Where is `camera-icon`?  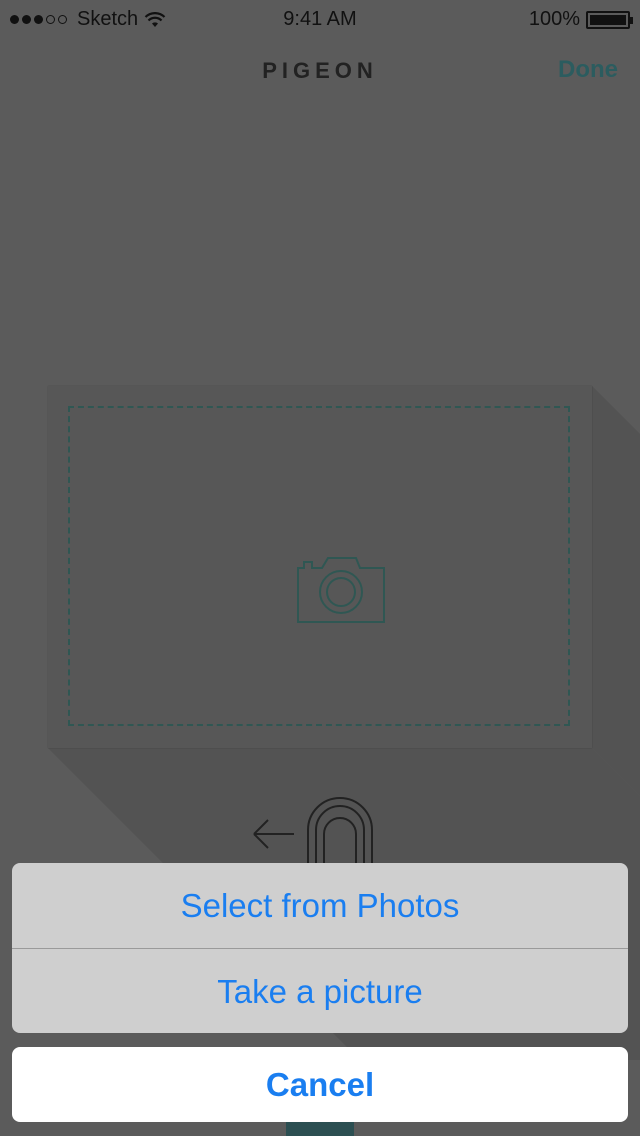
camera-icon is located at coordinates (341, 590).